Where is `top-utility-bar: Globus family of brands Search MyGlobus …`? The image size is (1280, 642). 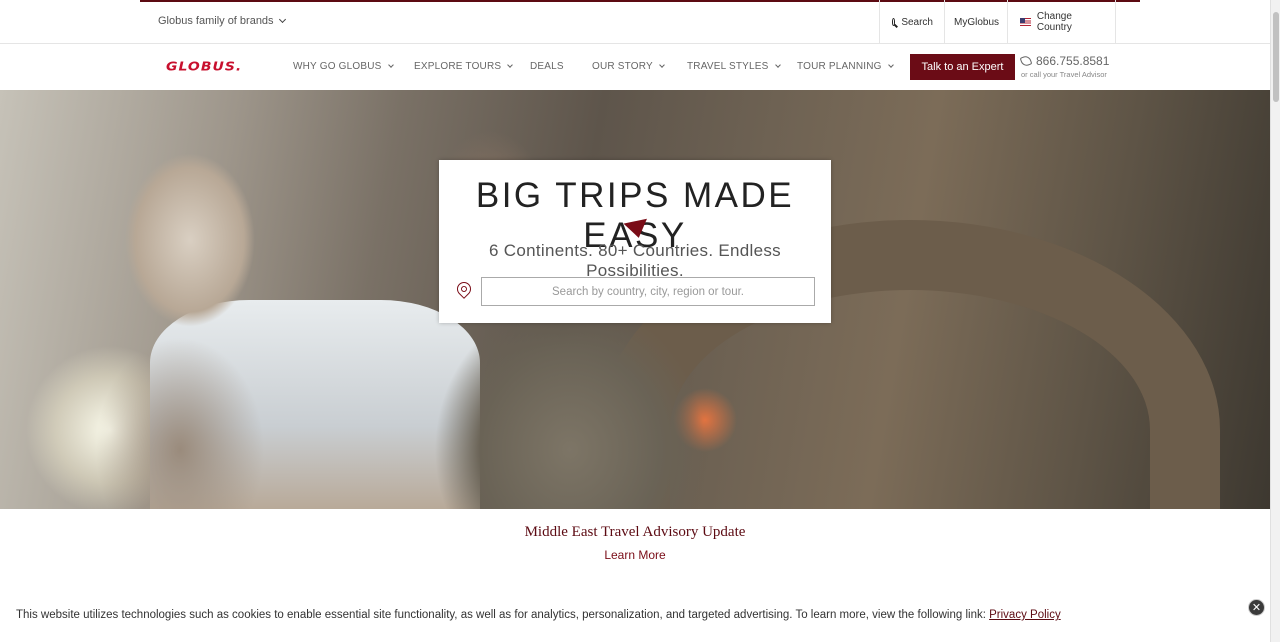 top-utility-bar: Globus family of brands Search MyGlobus … is located at coordinates (635, 22).